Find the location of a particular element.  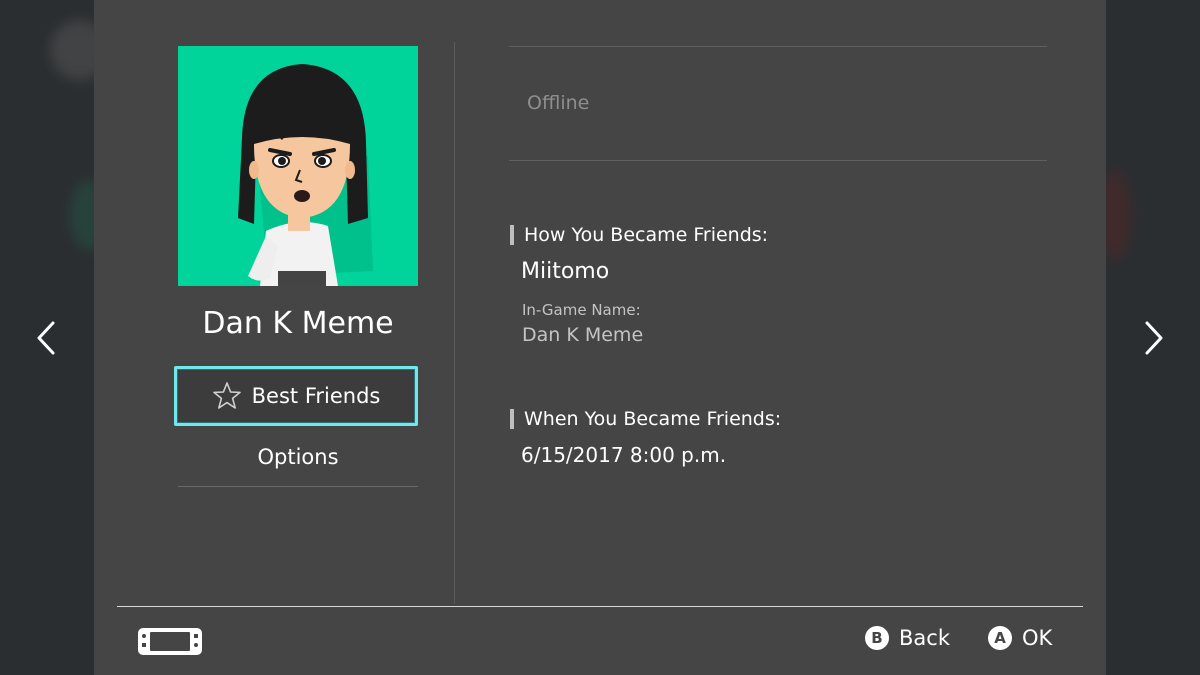

when-became-friends-heading: When You Became Friends: is located at coordinates (645, 419).